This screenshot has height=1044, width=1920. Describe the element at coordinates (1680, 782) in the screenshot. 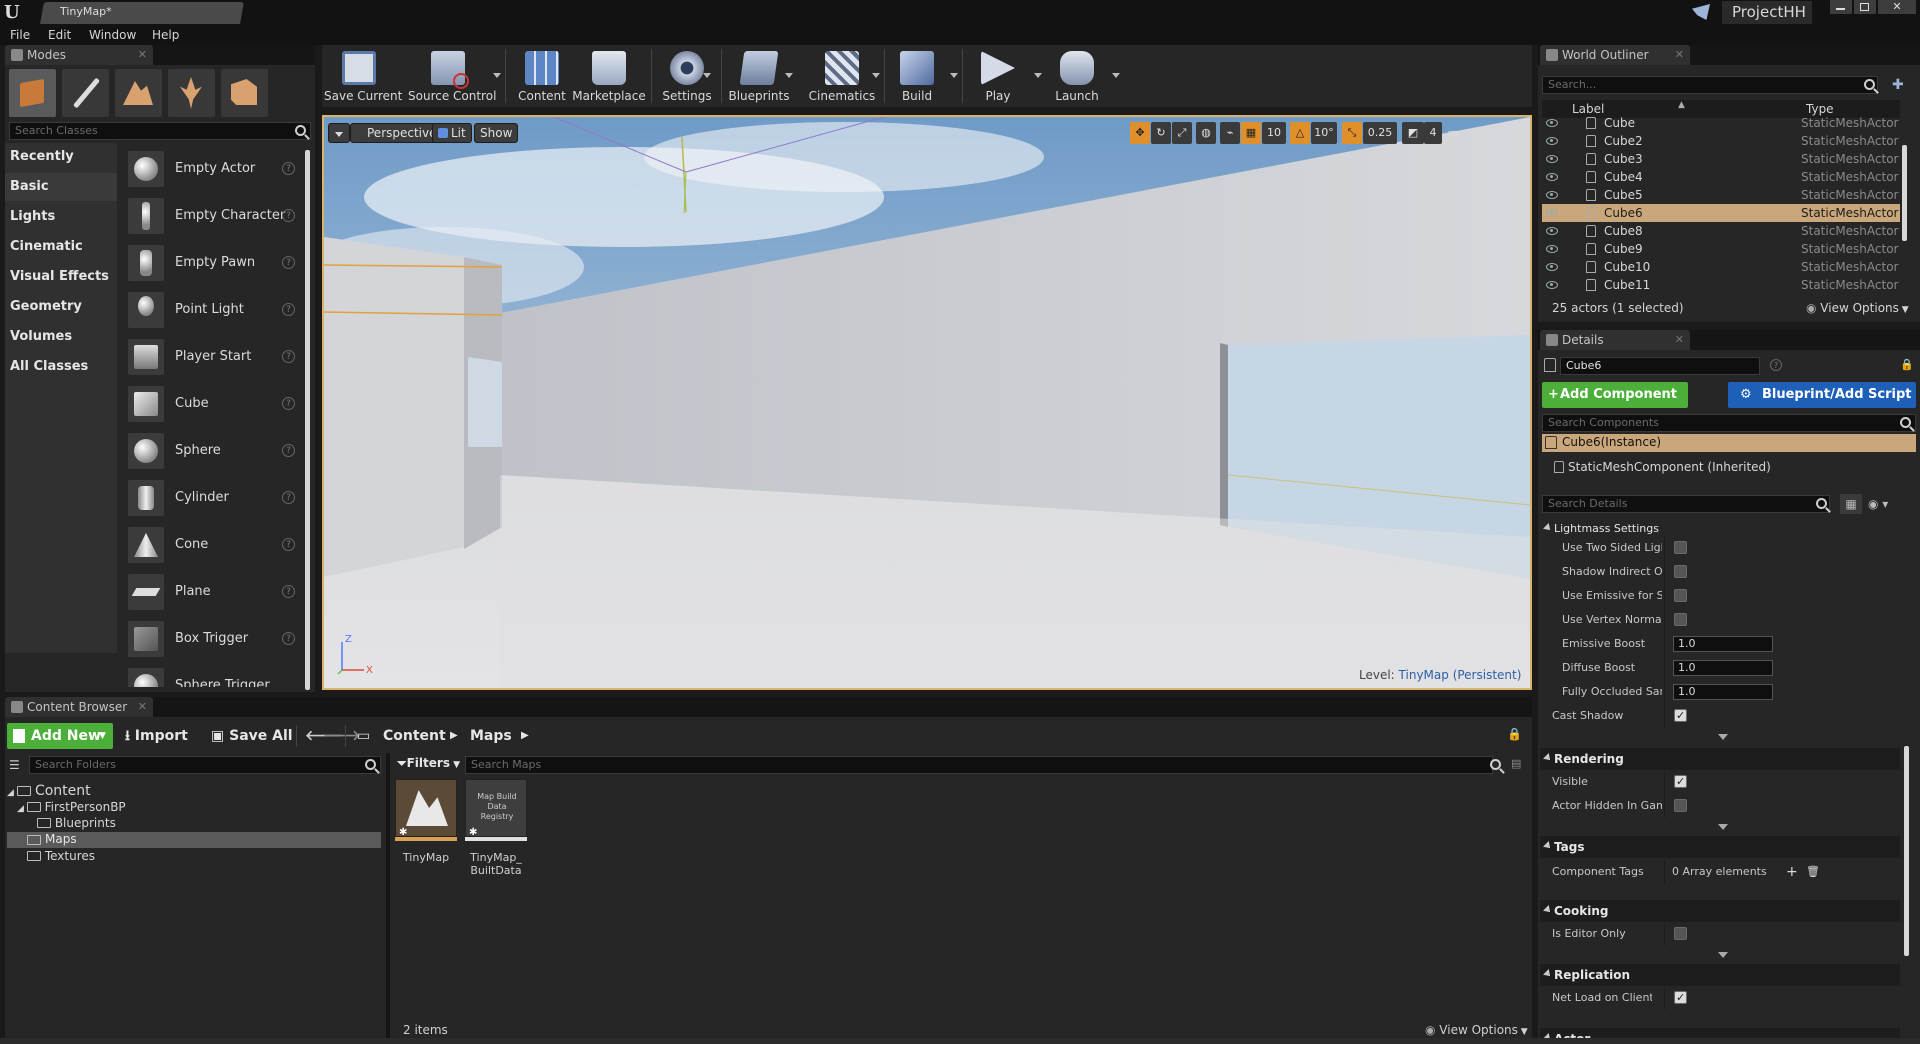

I see `visible-checkbox` at that location.